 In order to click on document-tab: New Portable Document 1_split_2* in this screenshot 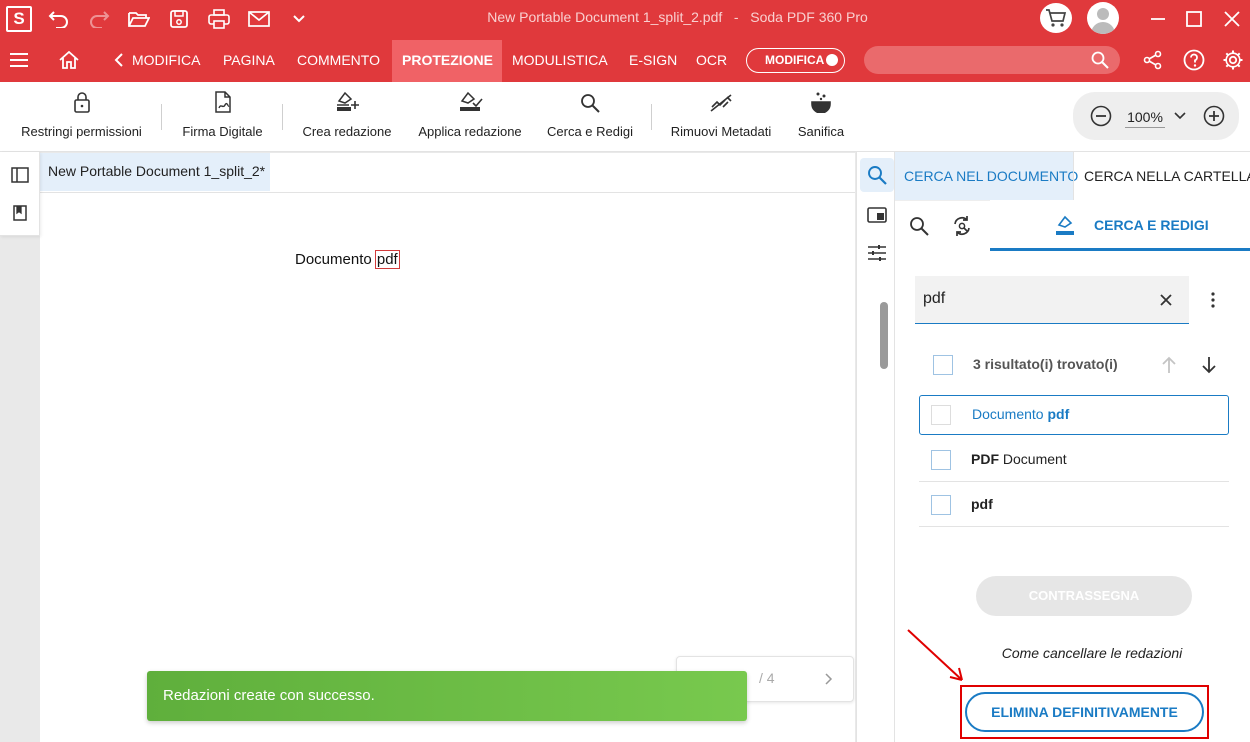, I will do `click(155, 172)`.